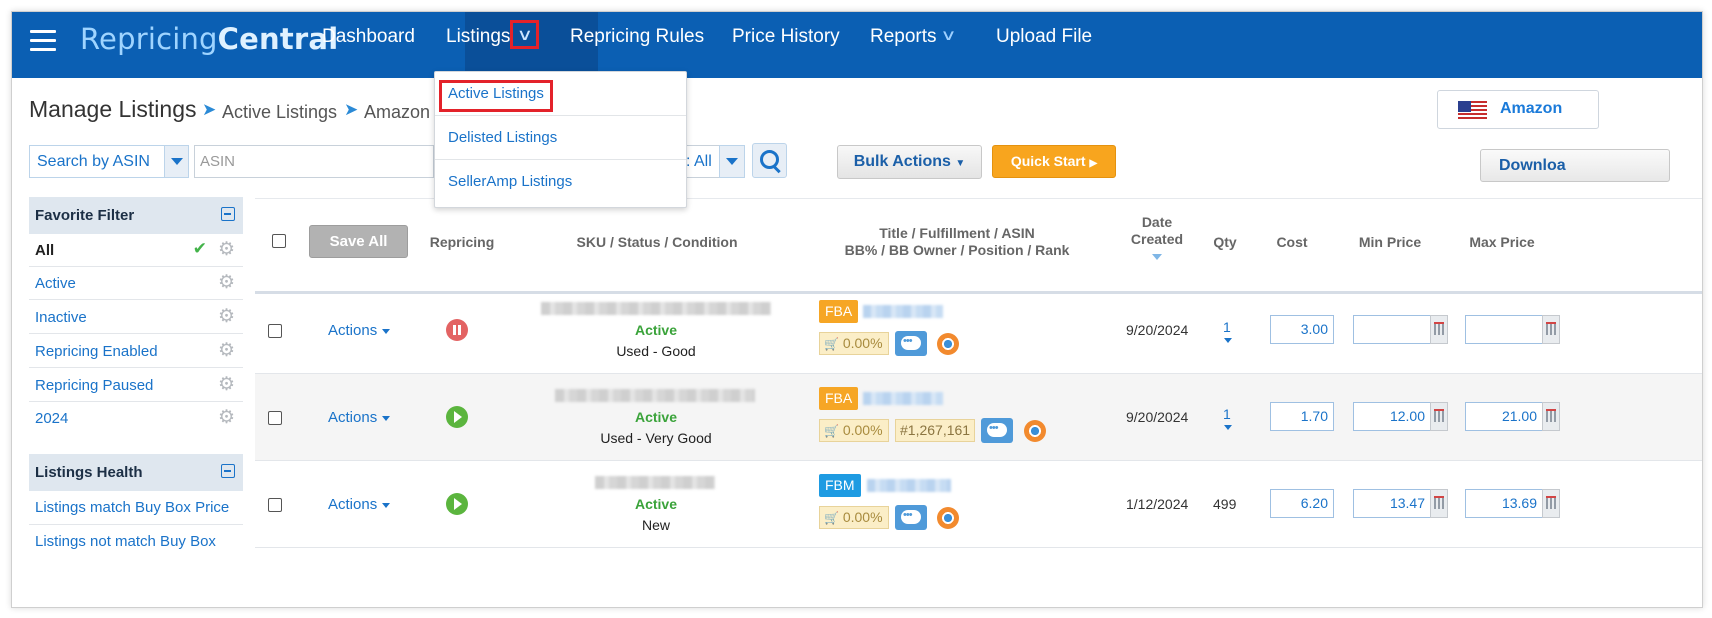 Image resolution: width=1712 pixels, height=618 pixels. Describe the element at coordinates (1302, 329) in the screenshot. I see `cost-input: 3.00` at that location.